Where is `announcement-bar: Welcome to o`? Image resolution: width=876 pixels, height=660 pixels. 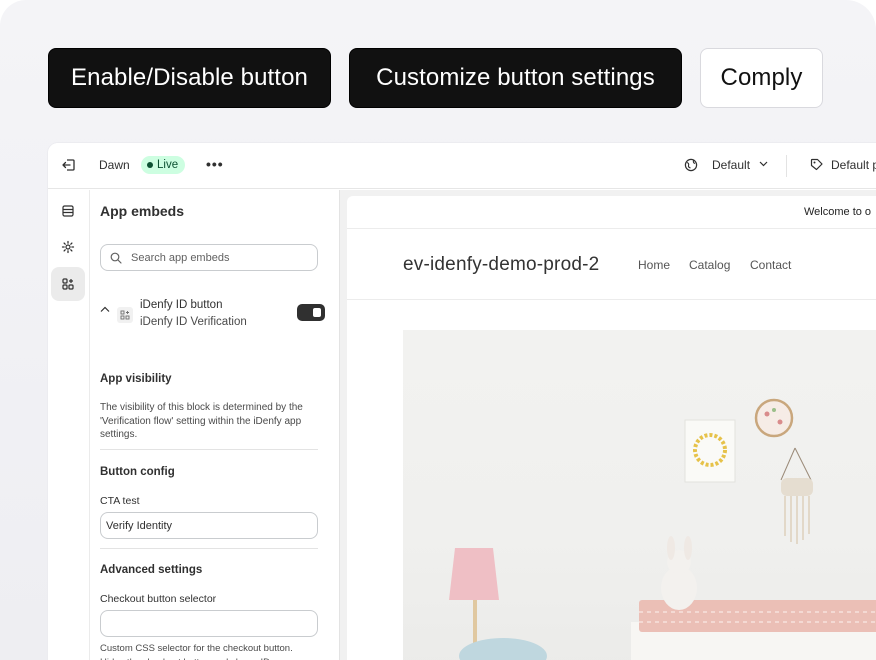 announcement-bar: Welcome to o is located at coordinates (611, 212).